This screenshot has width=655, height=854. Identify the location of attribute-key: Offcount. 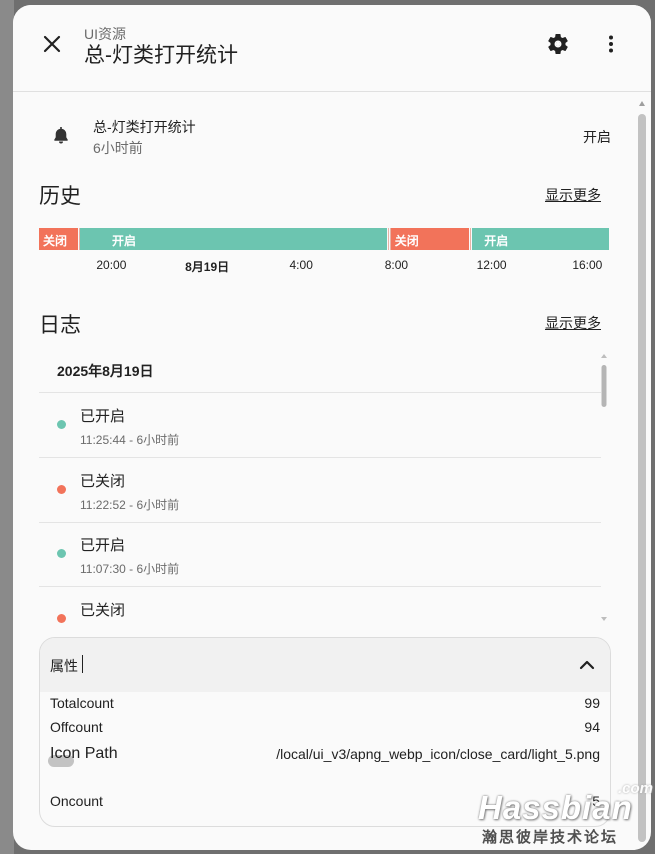
(76, 727).